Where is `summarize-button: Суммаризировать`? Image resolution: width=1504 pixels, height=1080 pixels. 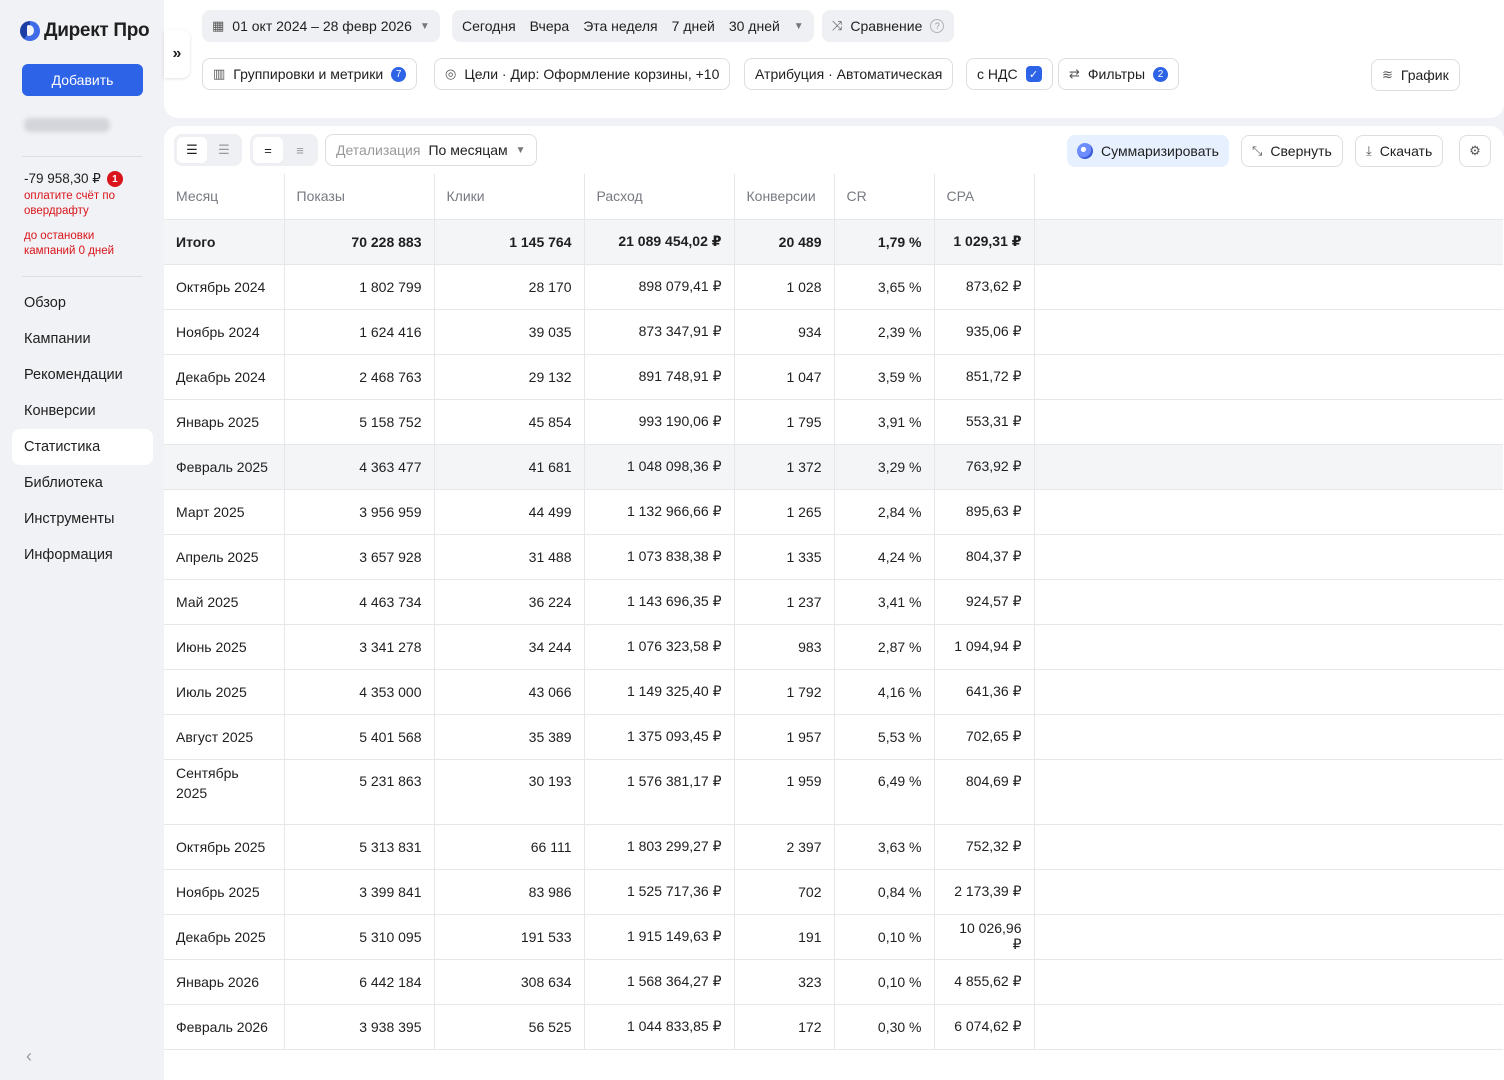
summarize-button: Суммаризировать is located at coordinates (1148, 151).